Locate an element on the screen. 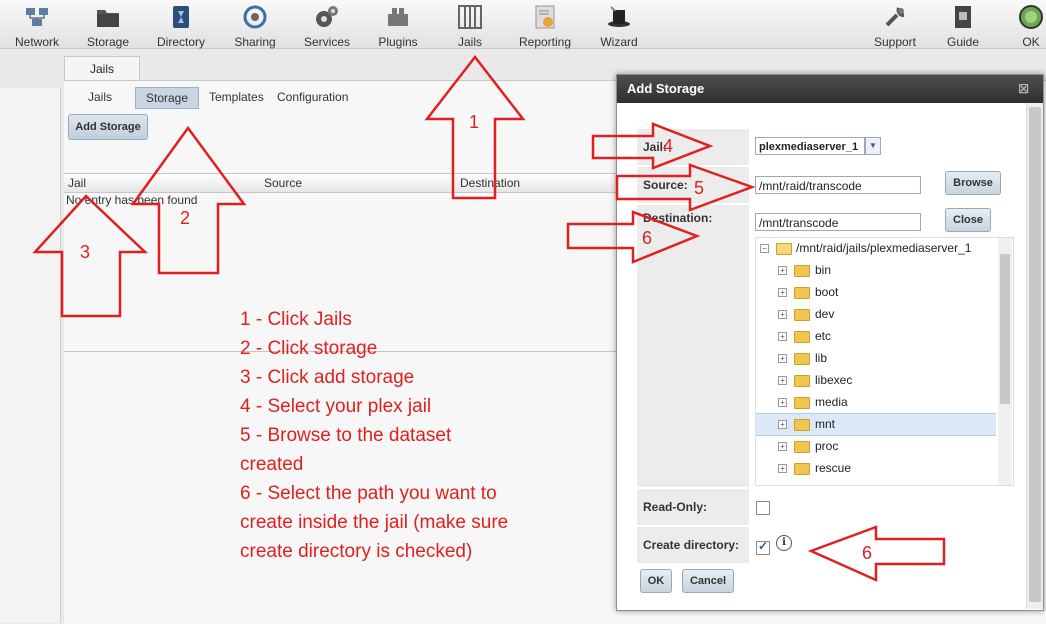 The height and width of the screenshot is (624, 1046). annotation-number: 3 is located at coordinates (85, 252).